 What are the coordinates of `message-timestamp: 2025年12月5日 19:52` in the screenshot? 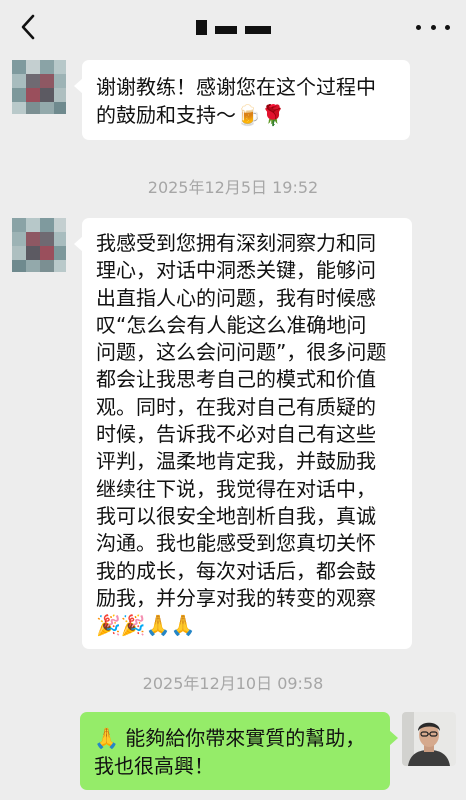 It's located at (233, 187).